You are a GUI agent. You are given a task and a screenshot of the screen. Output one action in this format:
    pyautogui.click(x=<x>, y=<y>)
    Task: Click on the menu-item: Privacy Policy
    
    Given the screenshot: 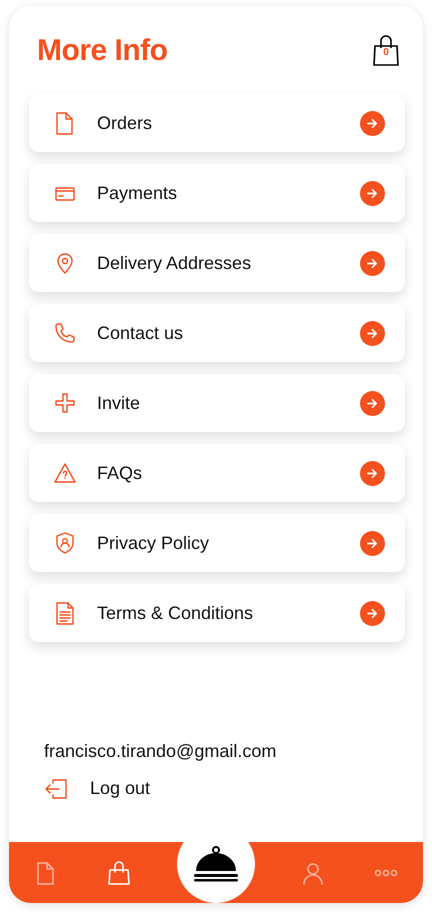 What is the action you would take?
    pyautogui.click(x=217, y=543)
    